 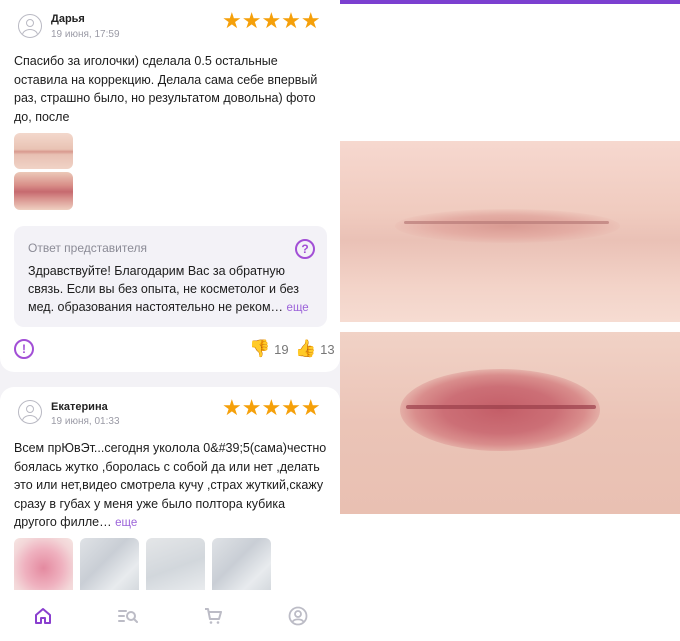 I want to click on photo-thumbnail-after, so click(x=43, y=191).